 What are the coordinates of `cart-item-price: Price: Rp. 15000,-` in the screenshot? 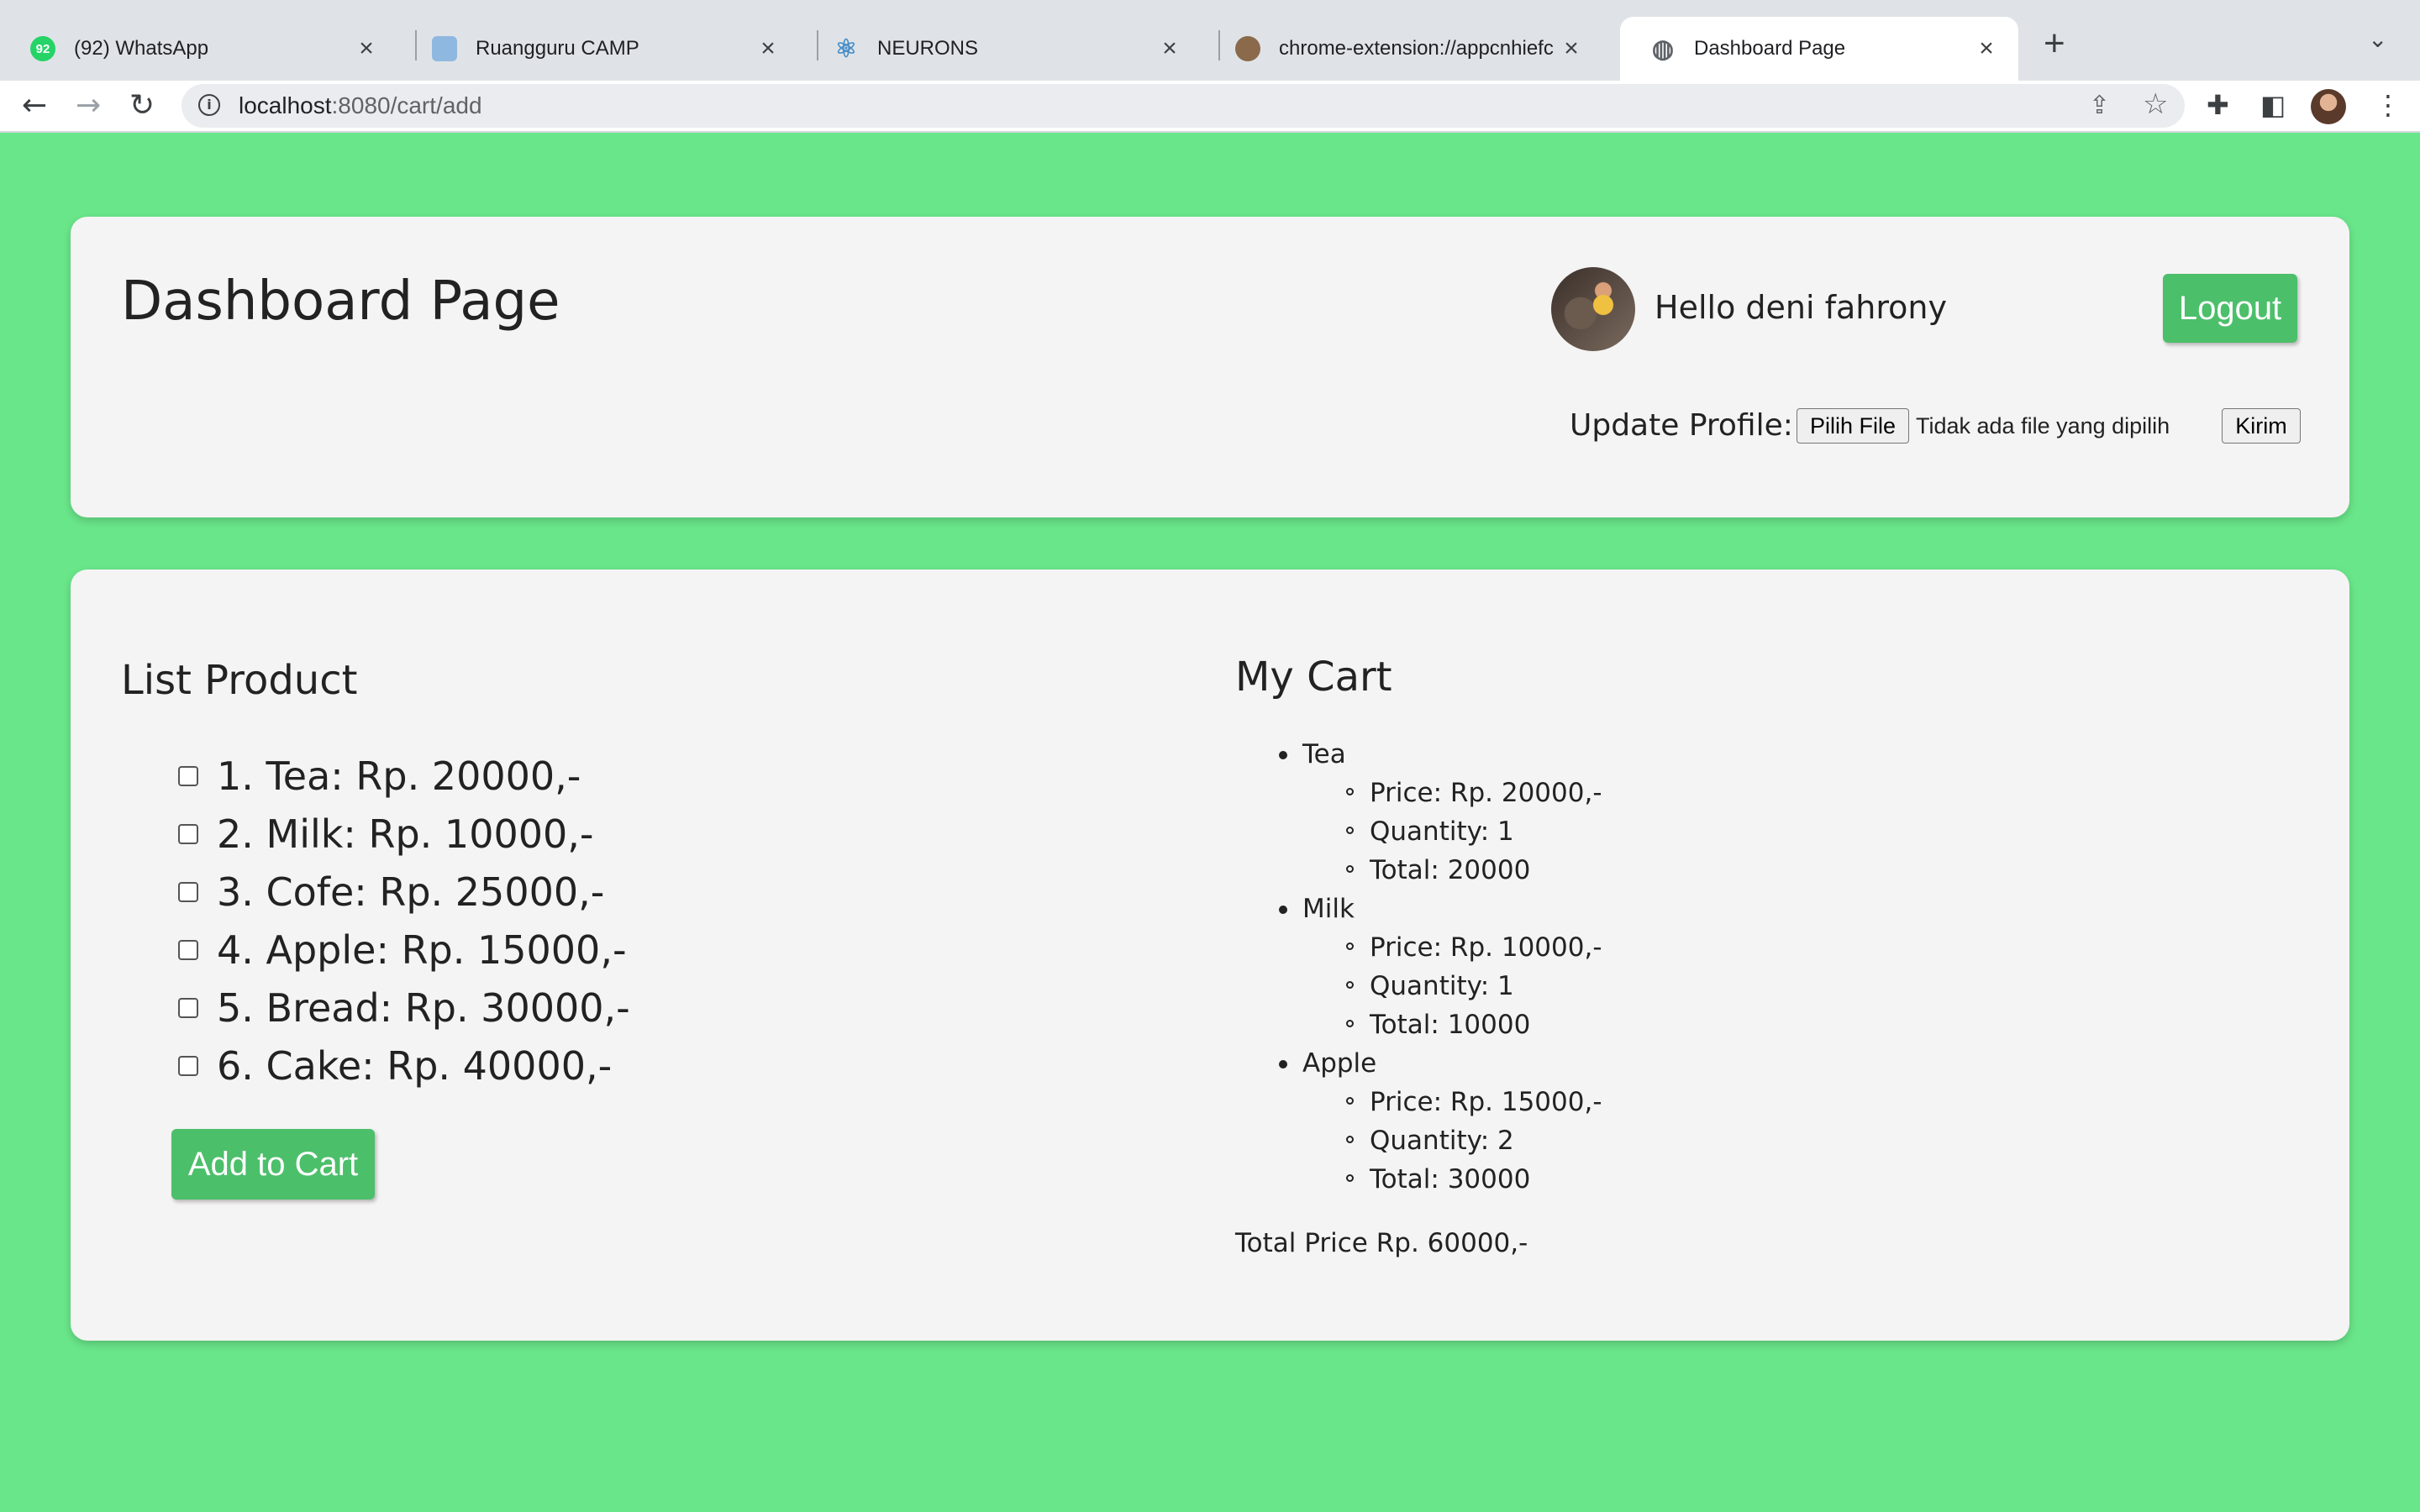 It's located at (1474, 1102).